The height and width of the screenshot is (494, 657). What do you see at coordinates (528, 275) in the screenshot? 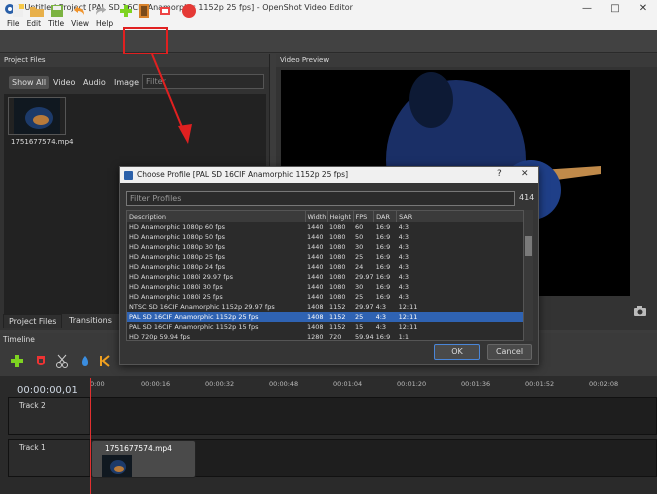
I see `profile-table-scrollbar` at bounding box center [528, 275].